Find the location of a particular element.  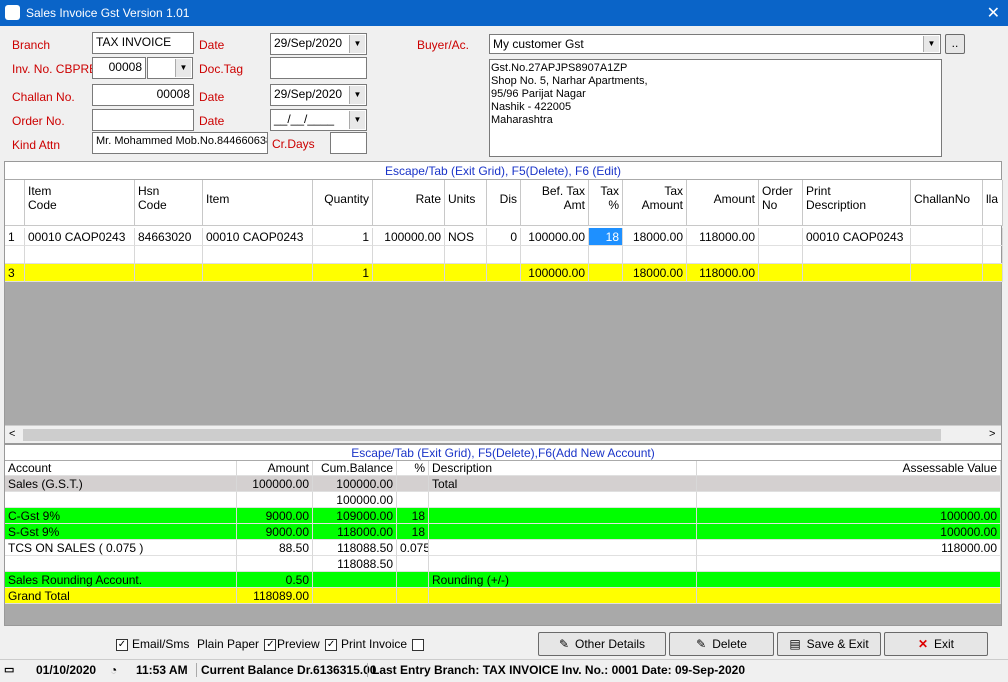

account-cell: C-Gst 9% is located at coordinates (121, 516).